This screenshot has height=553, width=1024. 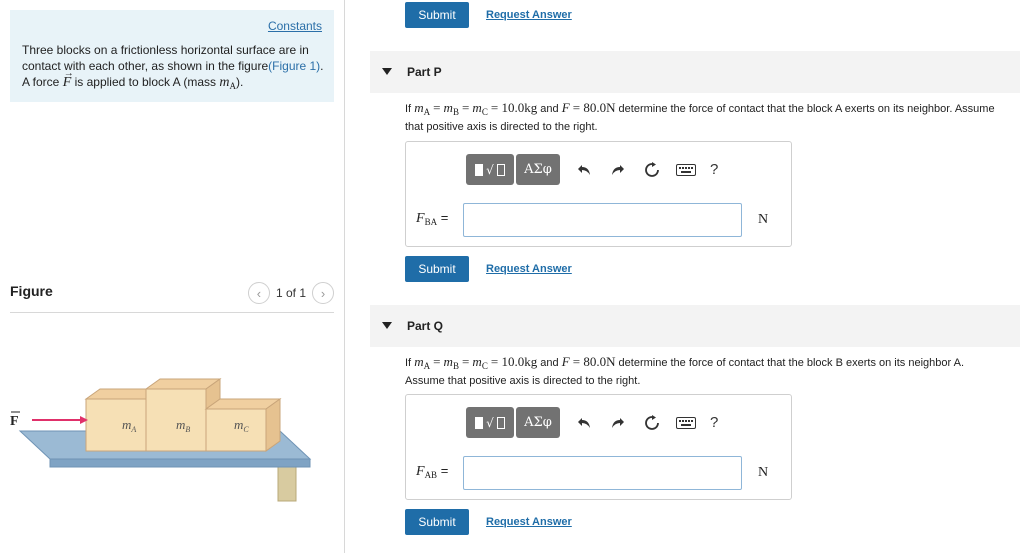 I want to click on part-q-action-row: Submit Request Answer, so click(x=488, y=522).